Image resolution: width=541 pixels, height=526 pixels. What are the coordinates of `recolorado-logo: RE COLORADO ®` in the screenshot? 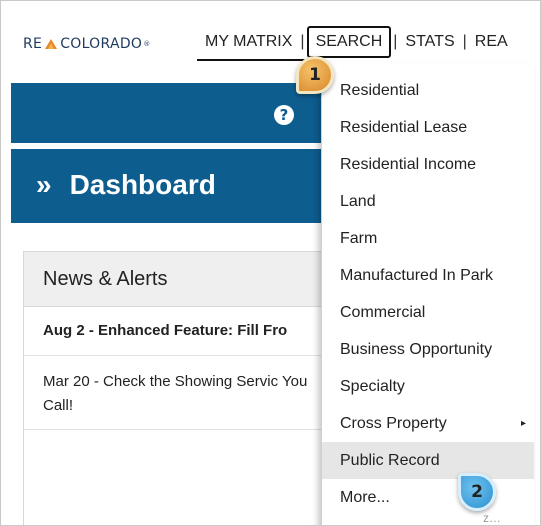 It's located at (87, 44).